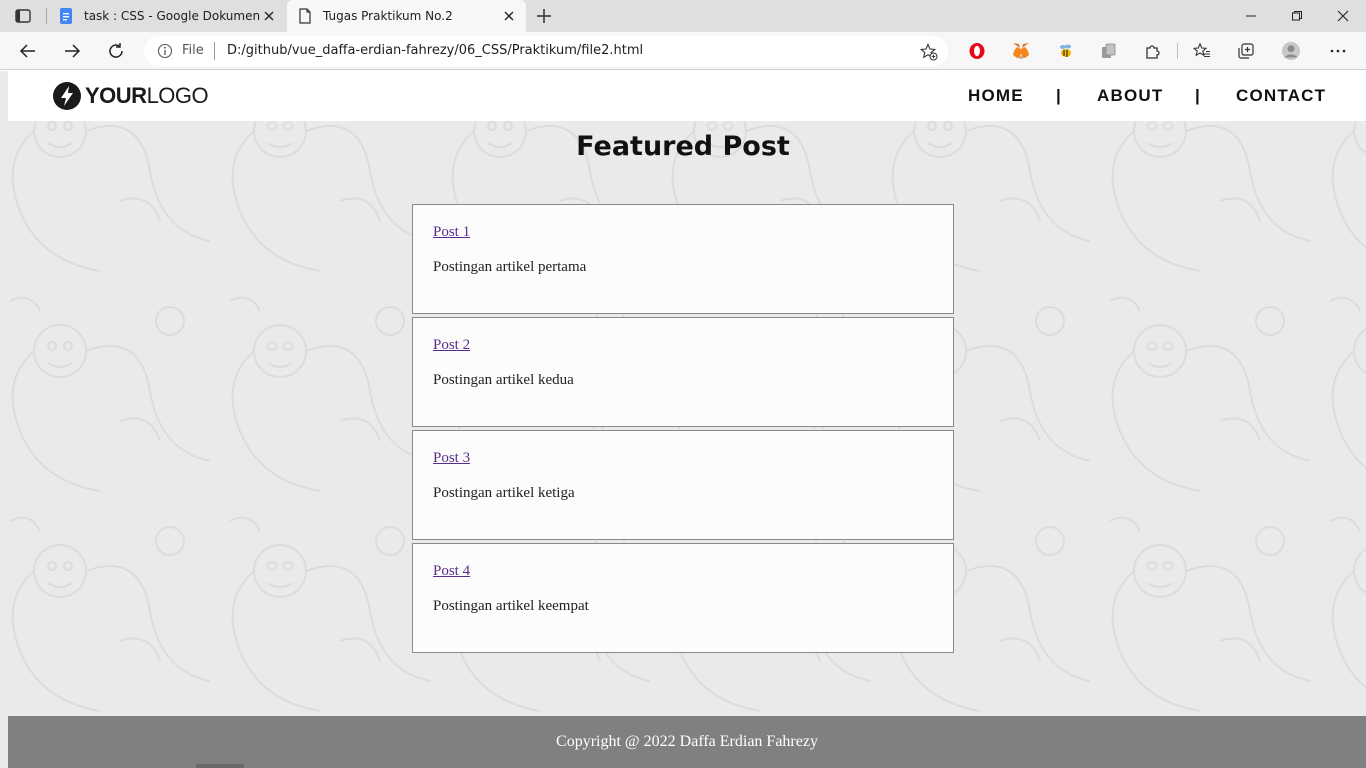  Describe the element at coordinates (46, 16) in the screenshot. I see `tab-separator` at that location.